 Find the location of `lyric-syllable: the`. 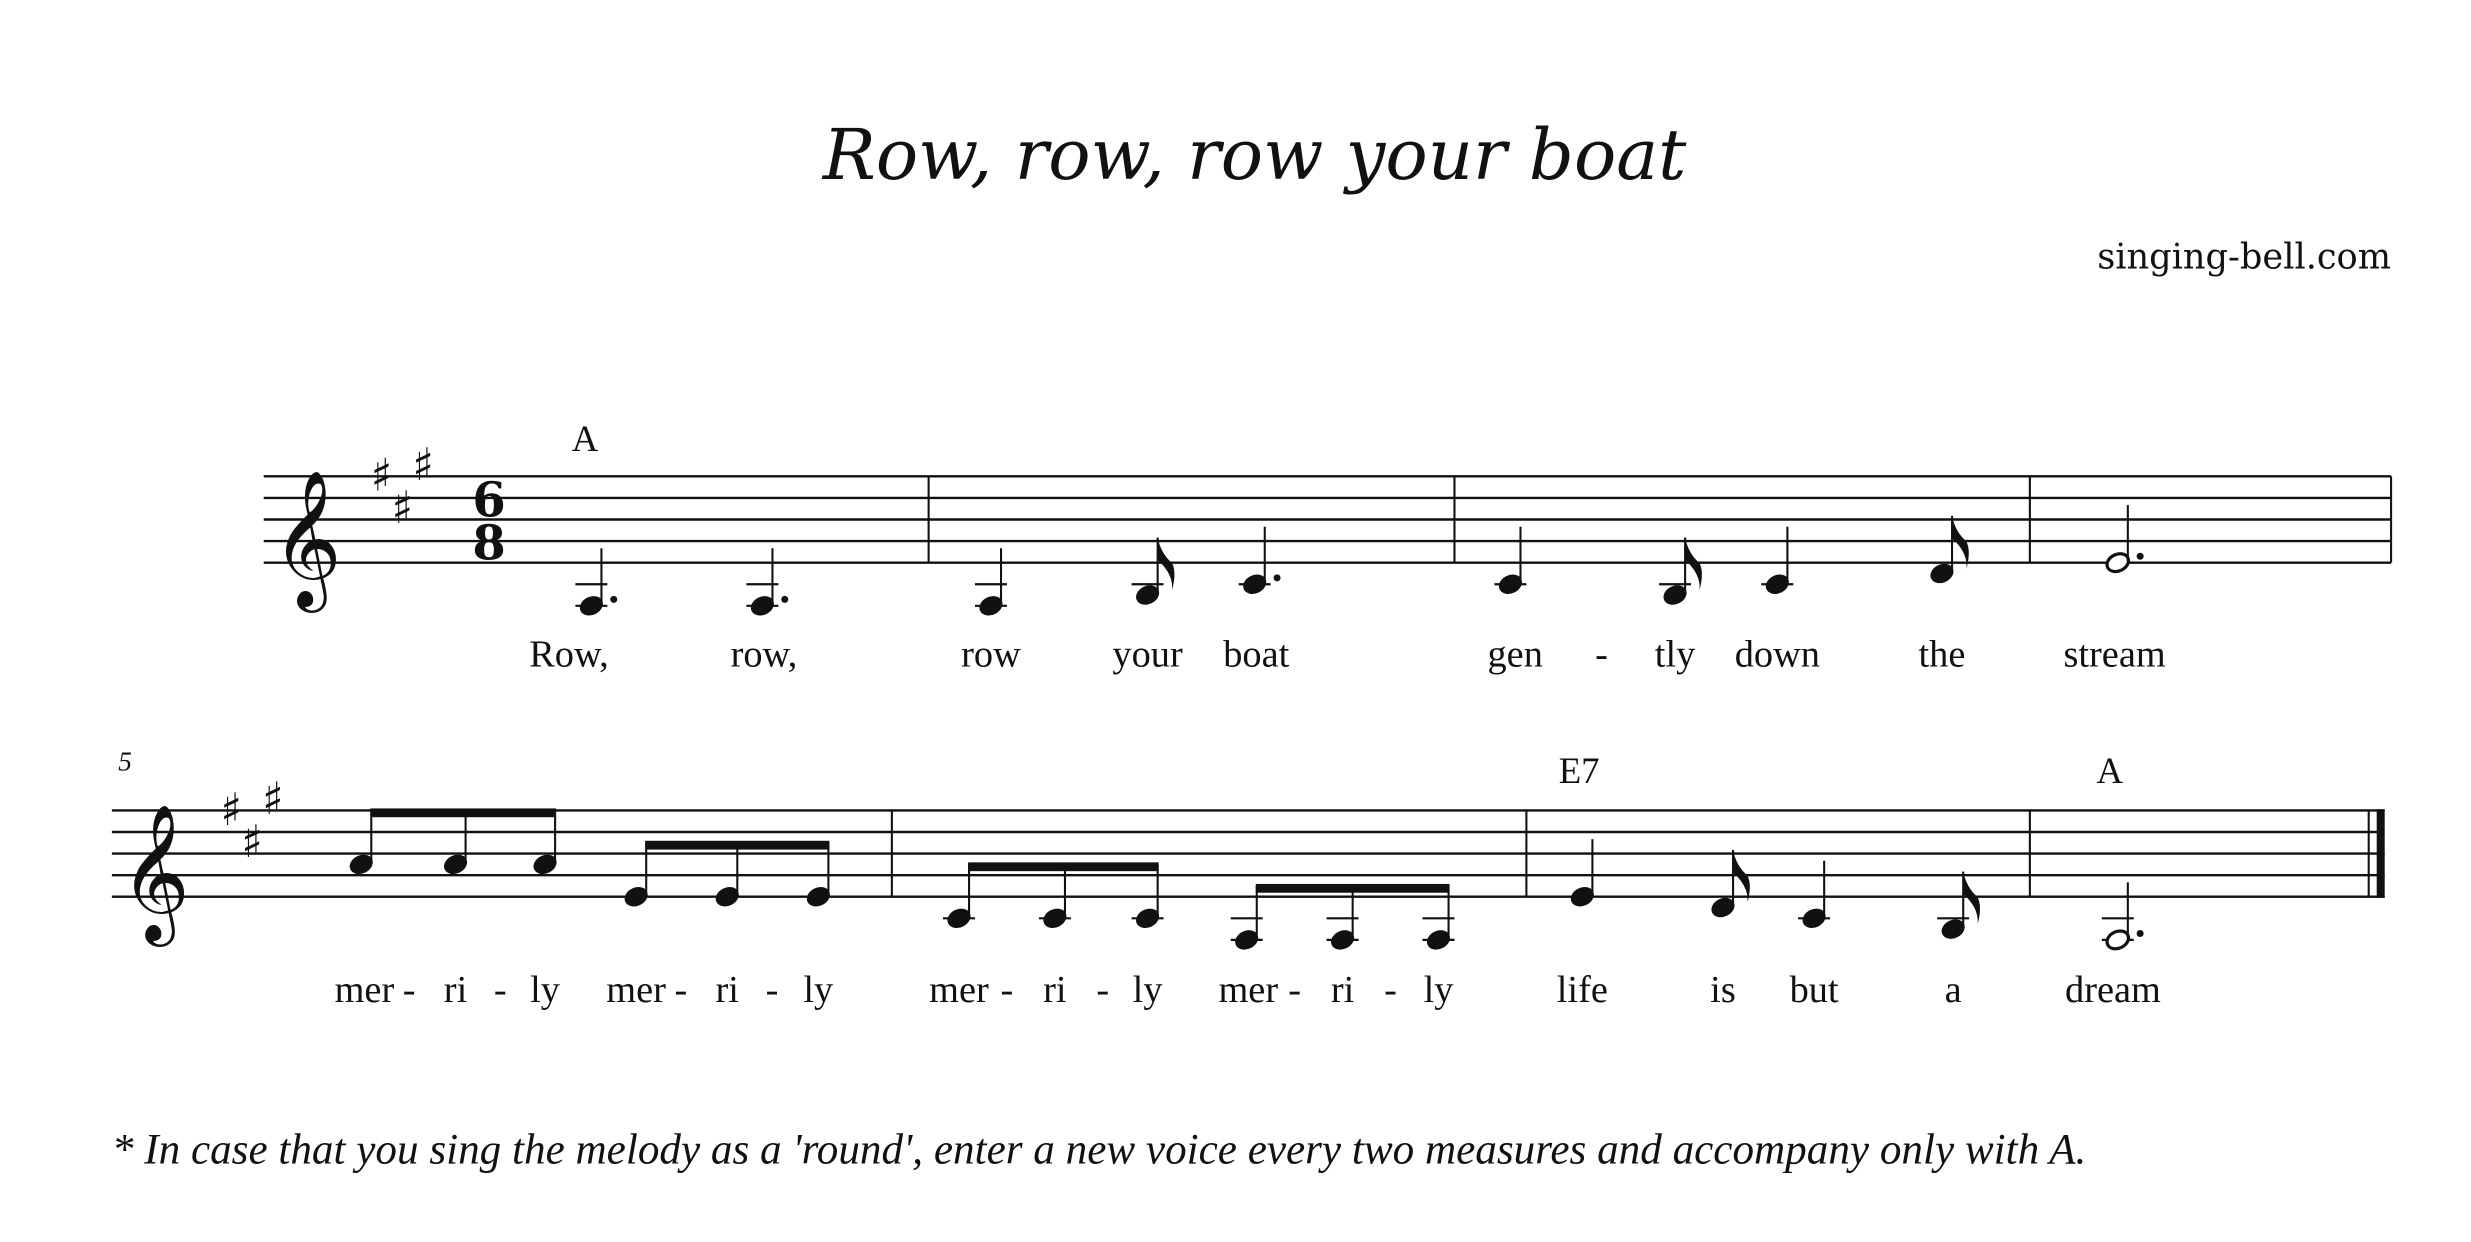

lyric-syllable: the is located at coordinates (1942, 655).